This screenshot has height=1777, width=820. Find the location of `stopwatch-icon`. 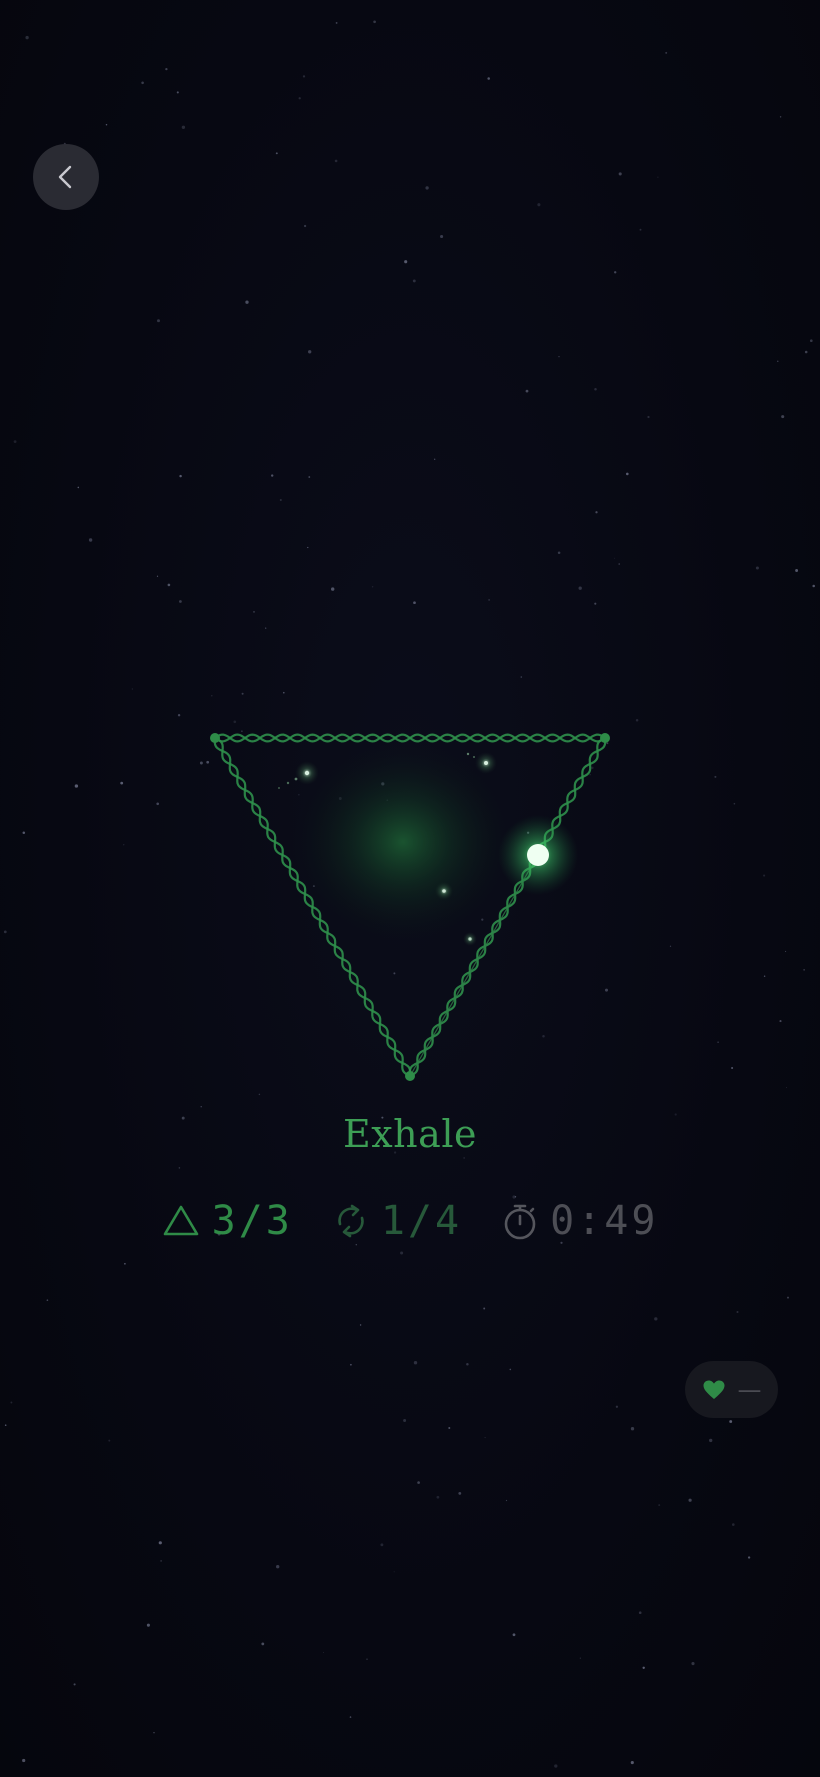

stopwatch-icon is located at coordinates (520, 1222).